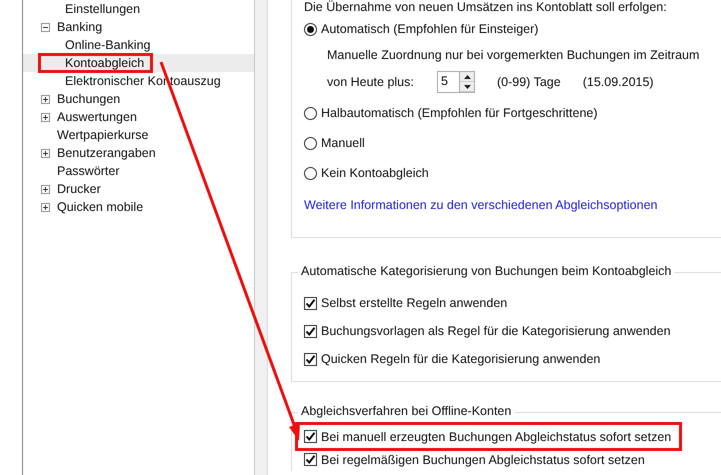  What do you see at coordinates (97, 117) in the screenshot?
I see `tree-item: Auswertungen` at bounding box center [97, 117].